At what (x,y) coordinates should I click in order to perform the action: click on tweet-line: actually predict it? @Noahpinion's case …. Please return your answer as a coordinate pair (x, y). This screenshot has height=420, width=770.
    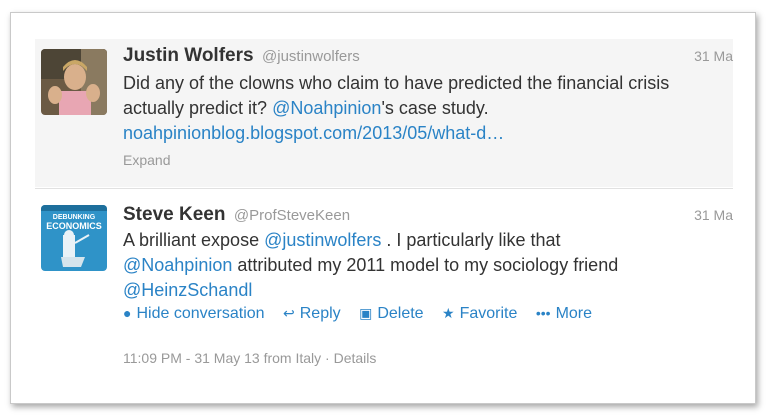
    Looking at the image, I should click on (428, 108).